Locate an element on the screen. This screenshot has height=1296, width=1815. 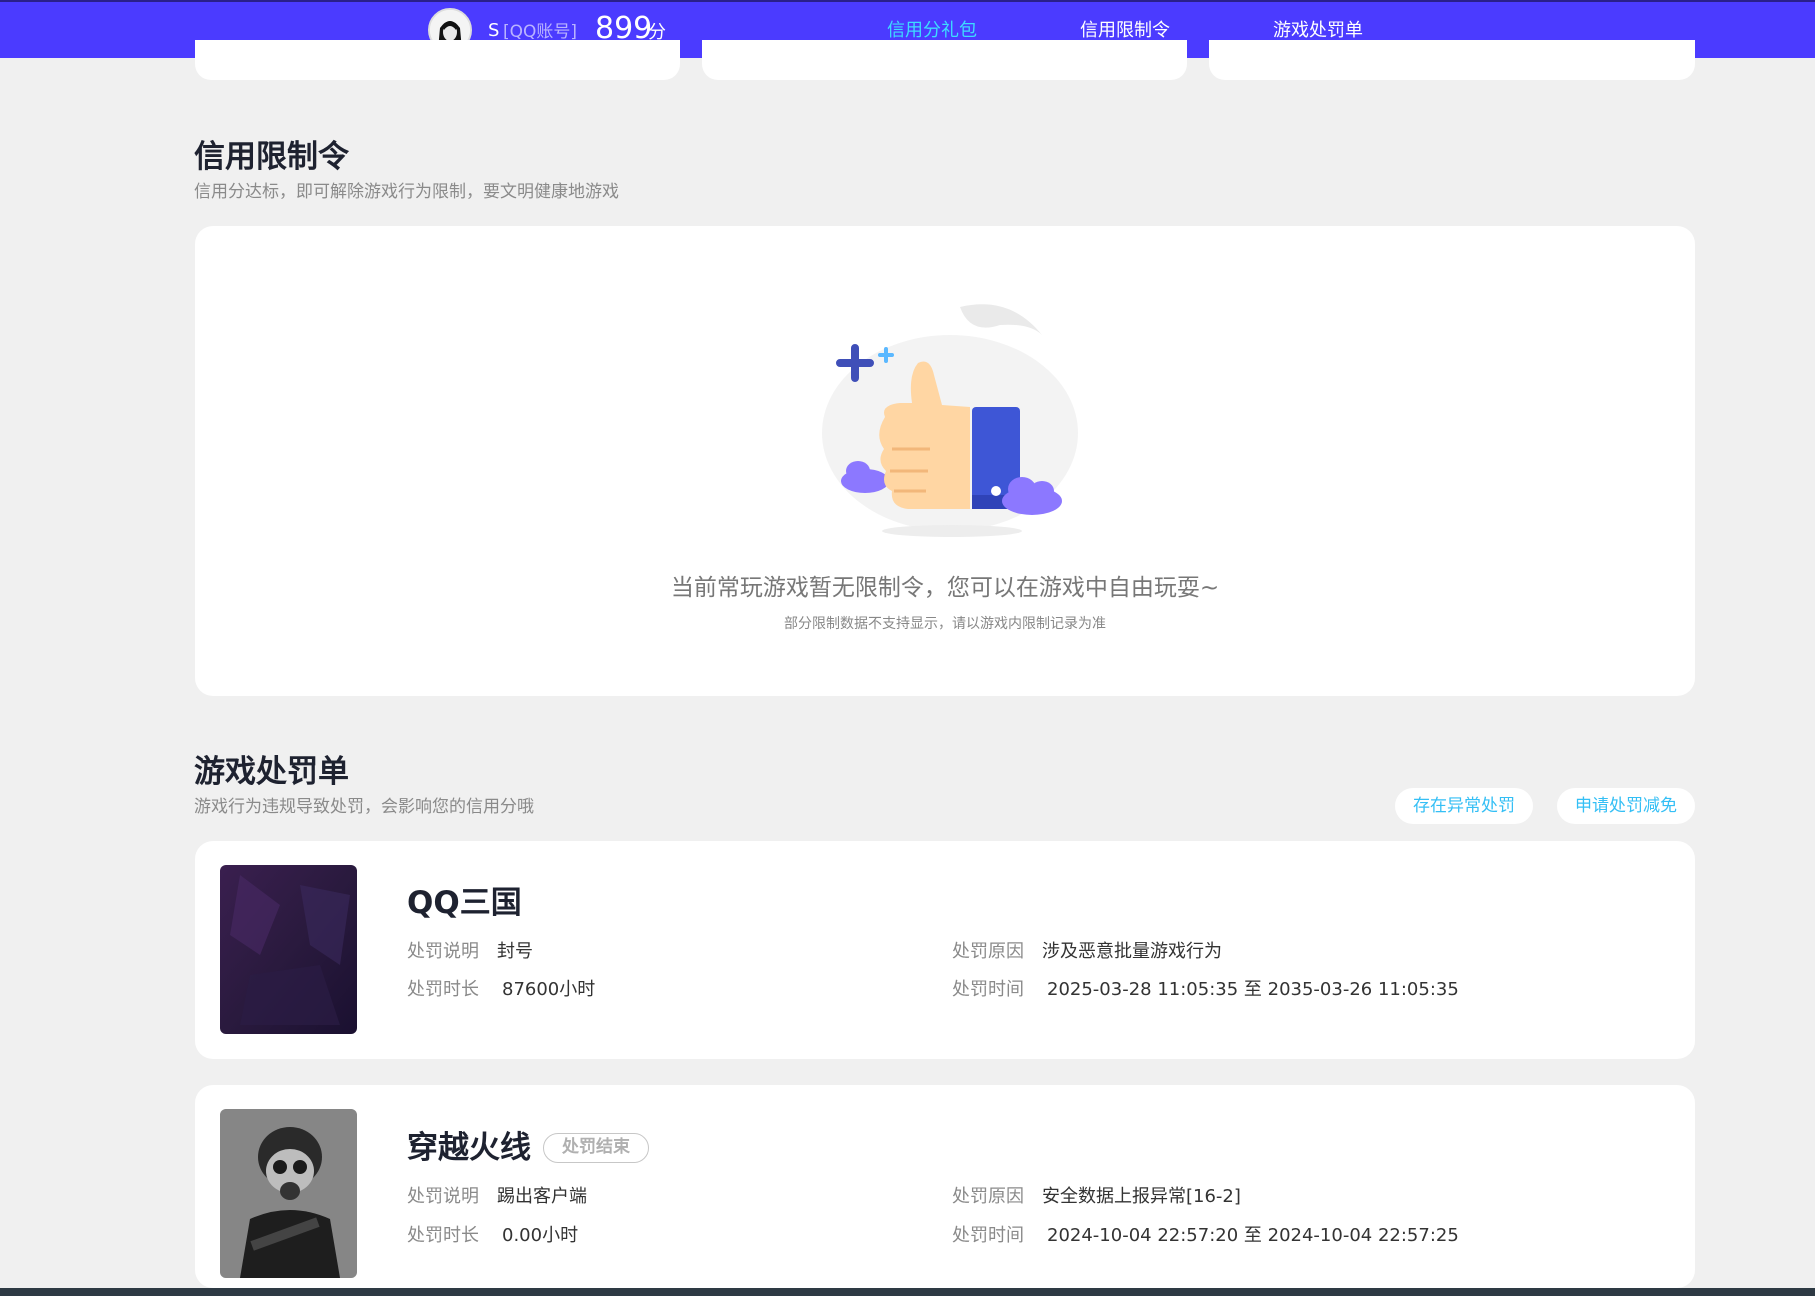
status-badge: 处罚结束 is located at coordinates (596, 1148).